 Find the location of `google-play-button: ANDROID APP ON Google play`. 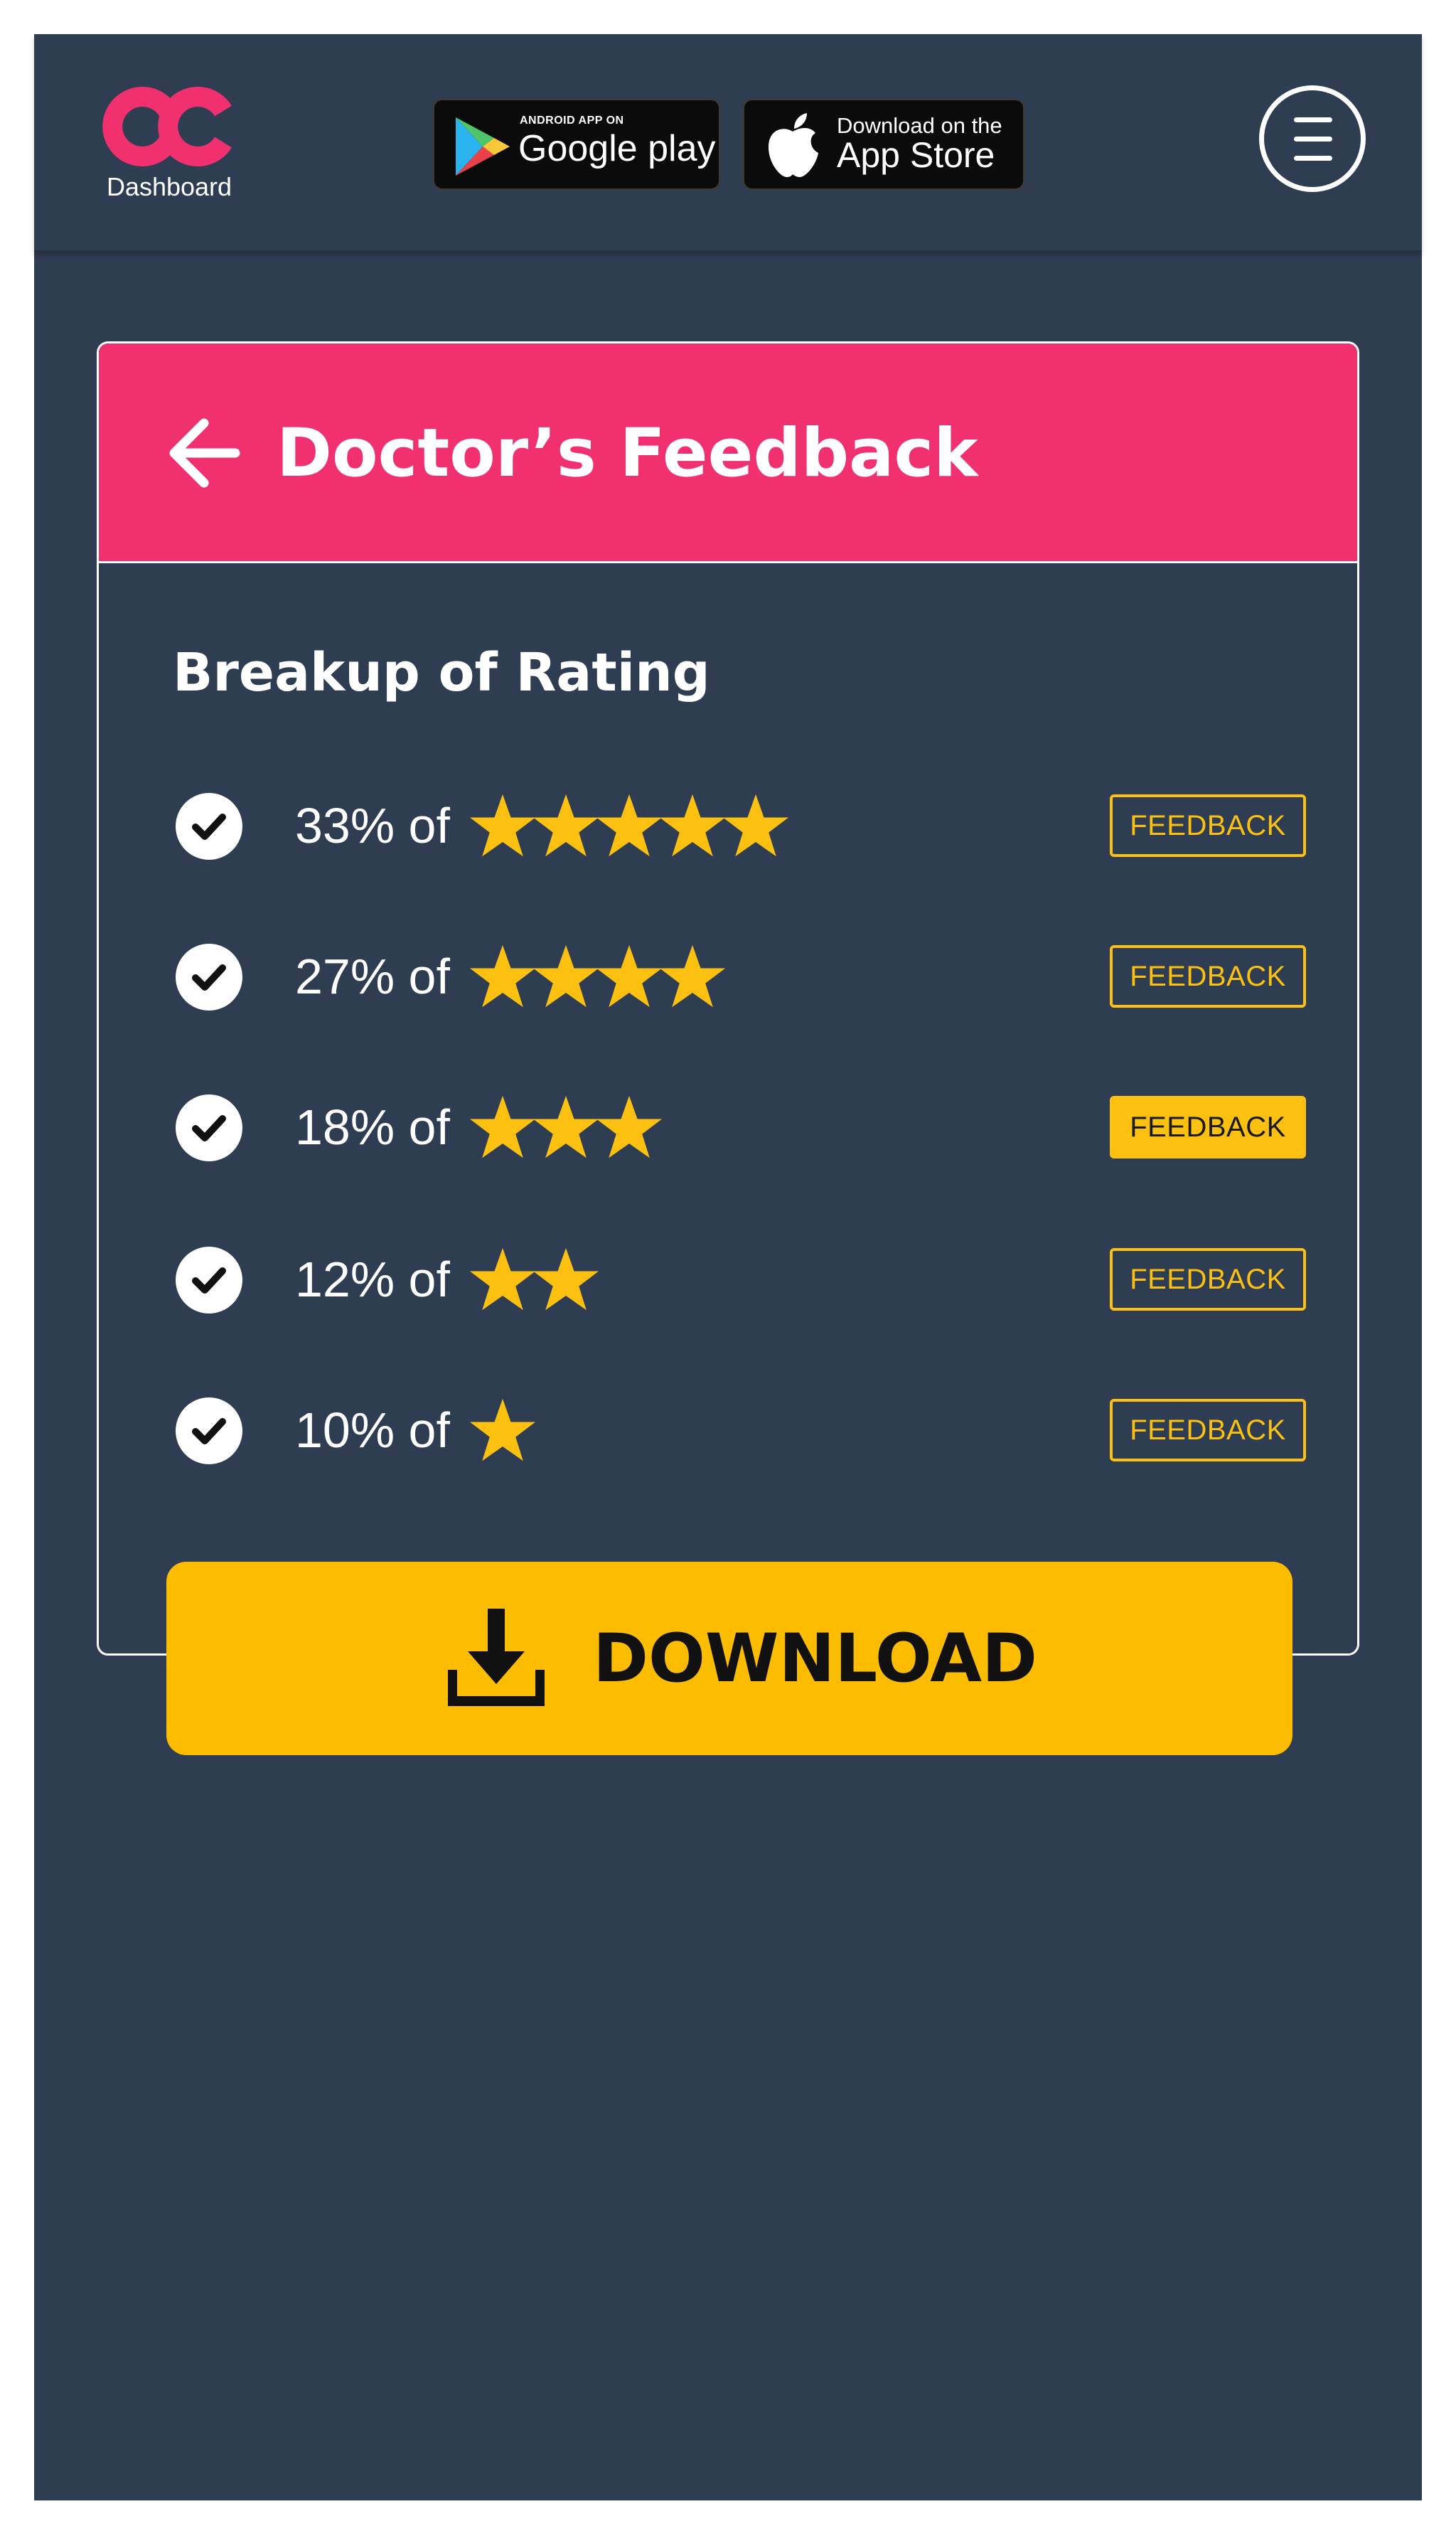

google-play-button: ANDROID APP ON Google play is located at coordinates (576, 144).